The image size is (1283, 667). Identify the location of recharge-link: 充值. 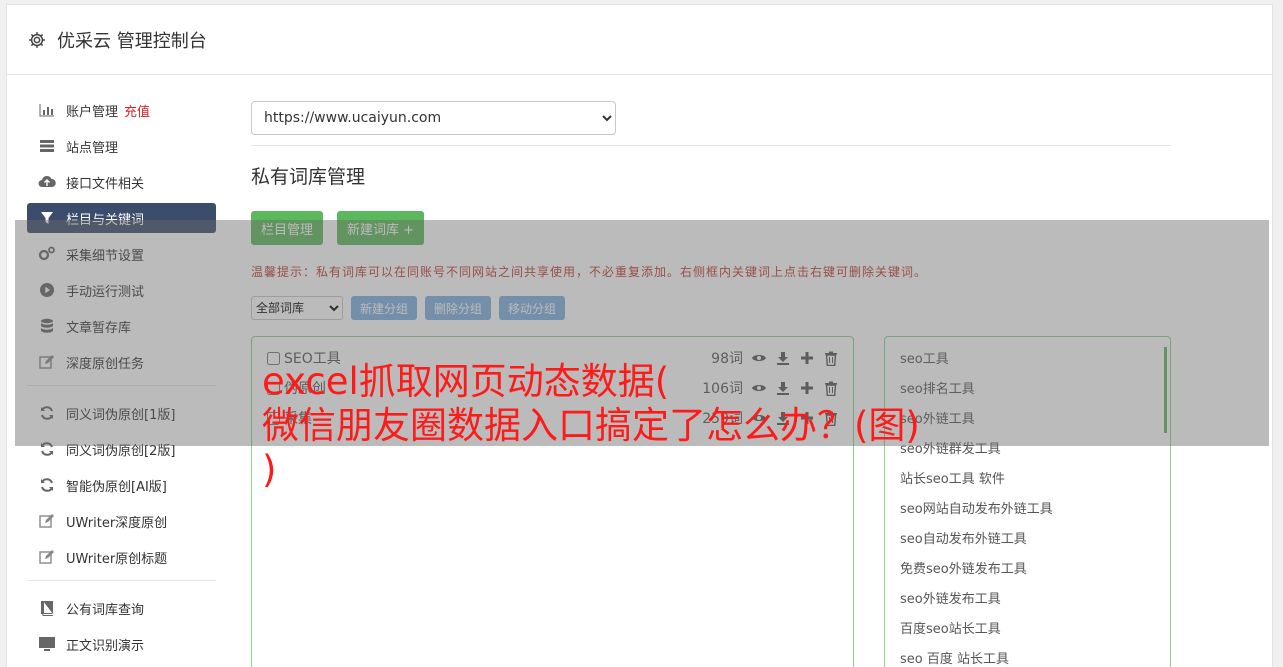
(137, 110).